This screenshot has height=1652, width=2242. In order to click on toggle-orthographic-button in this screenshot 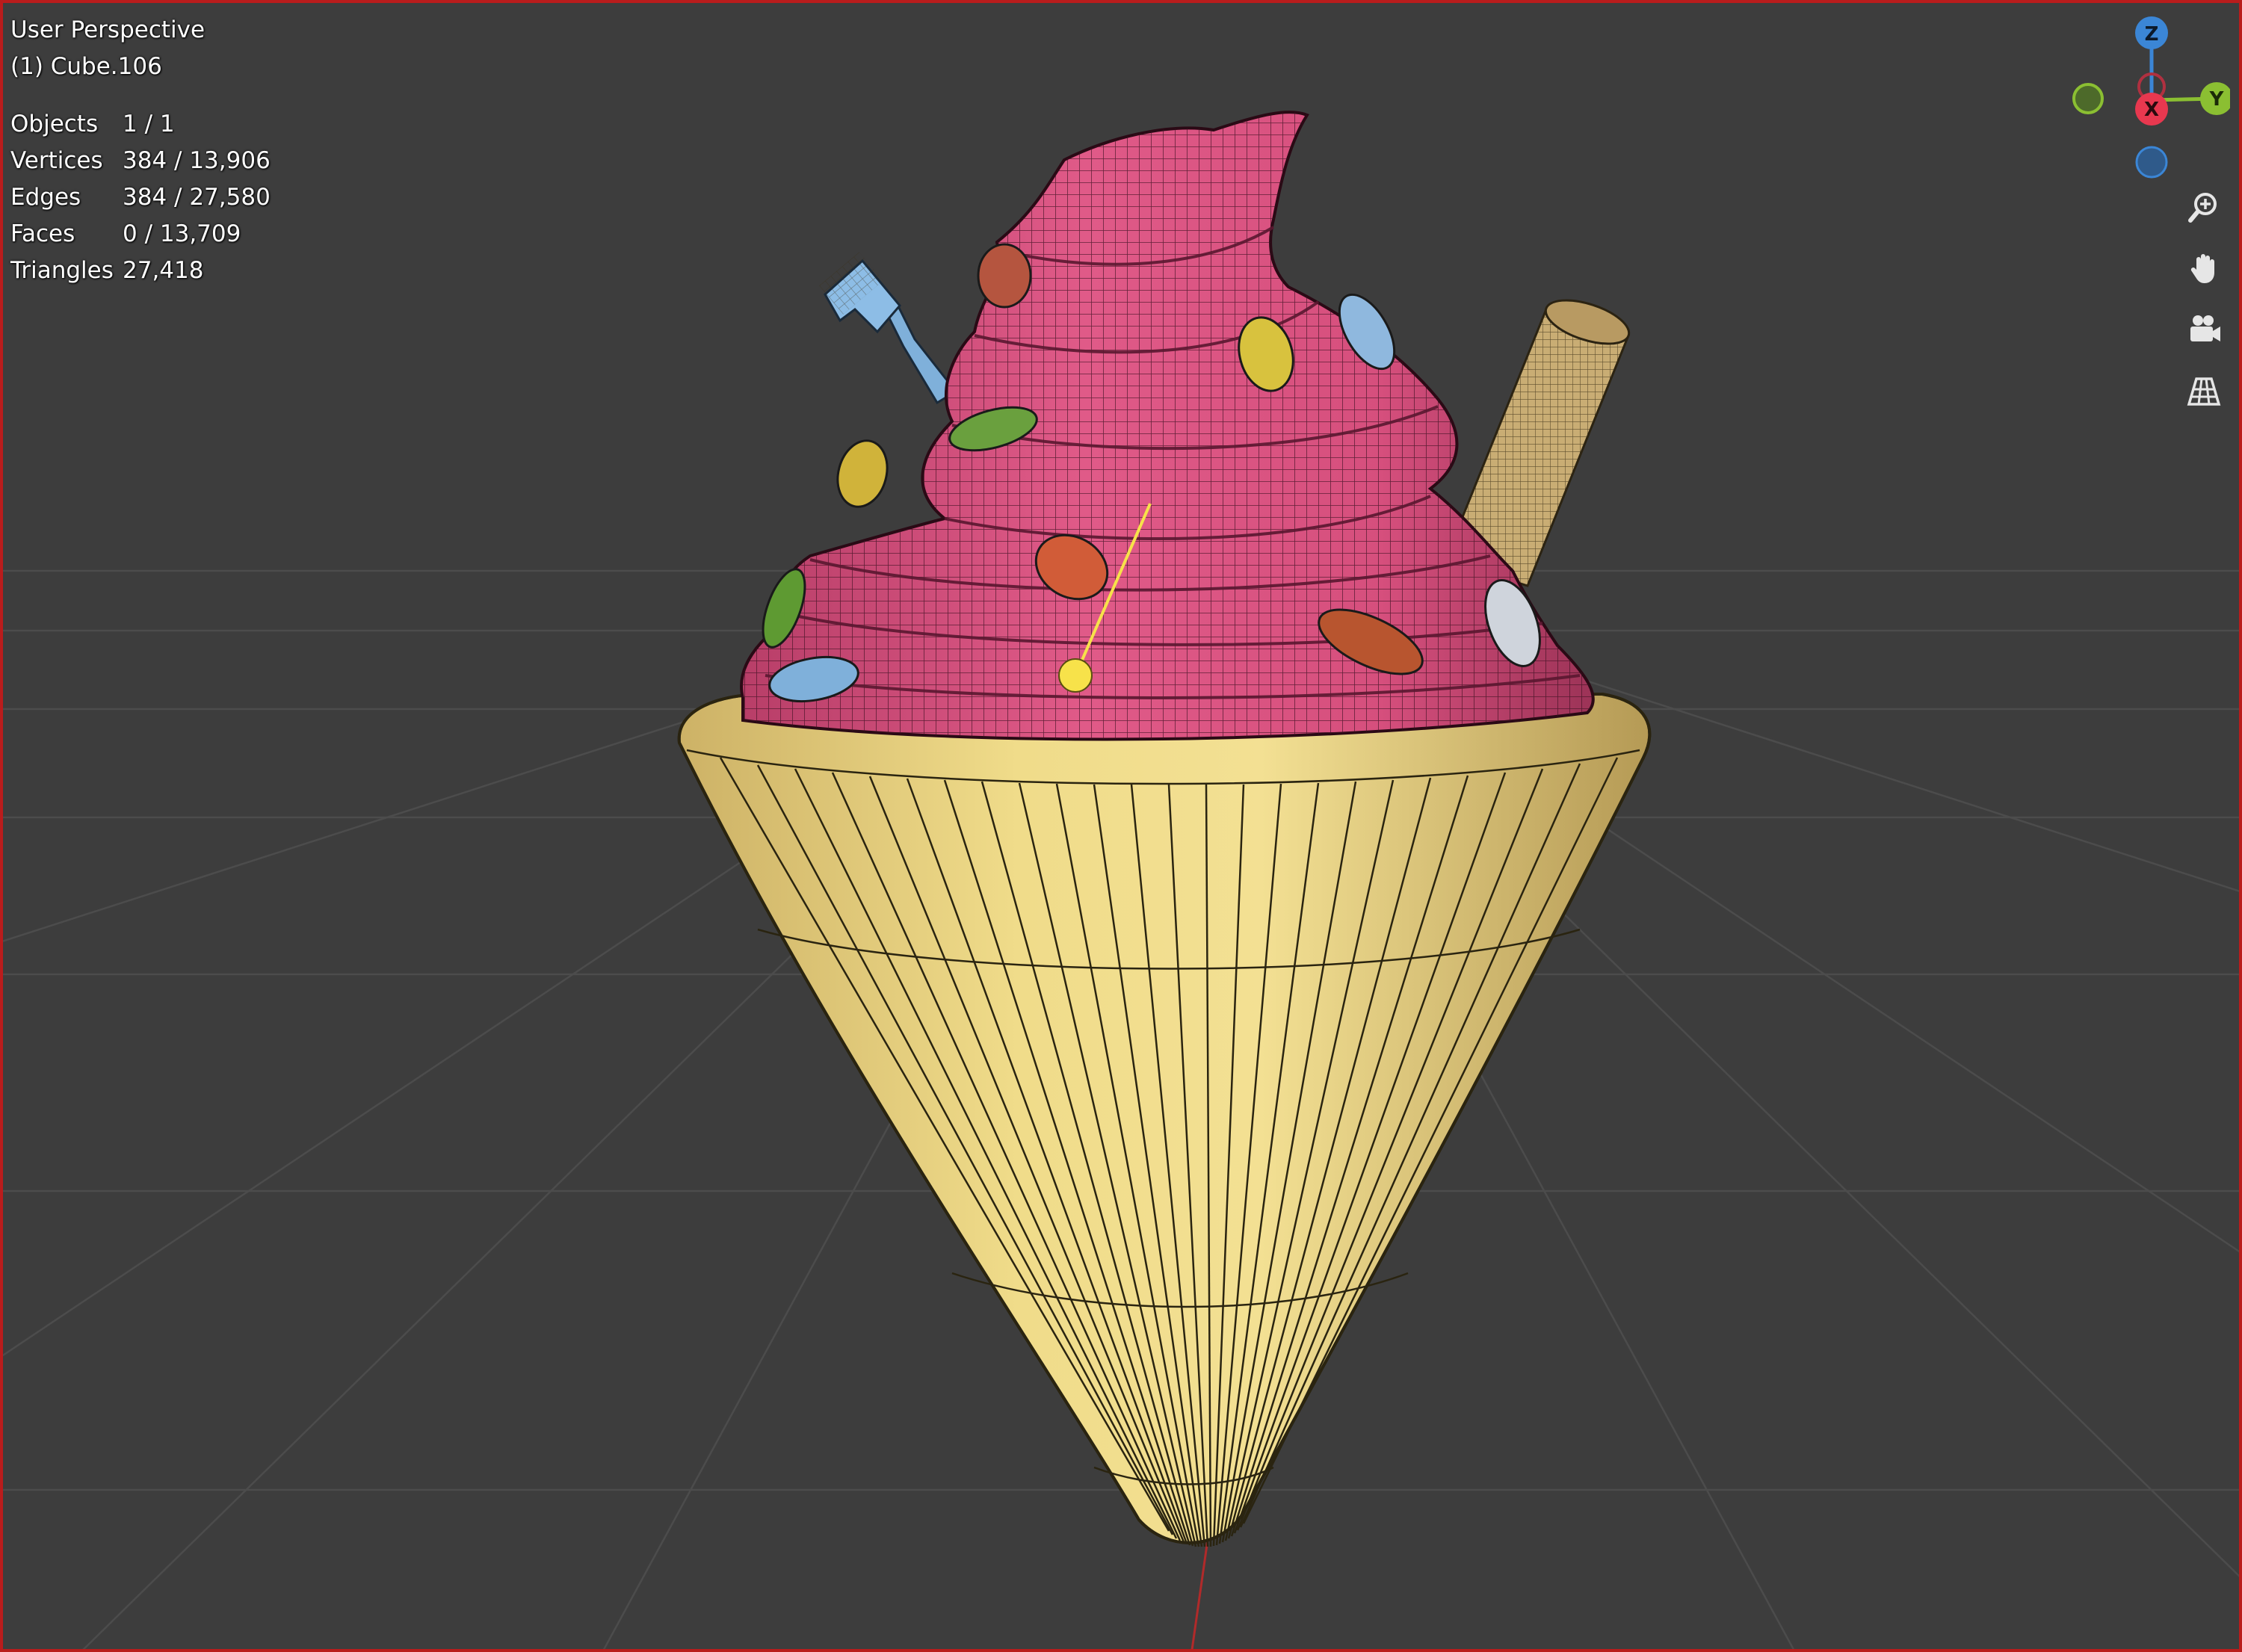, I will do `click(2204, 391)`.